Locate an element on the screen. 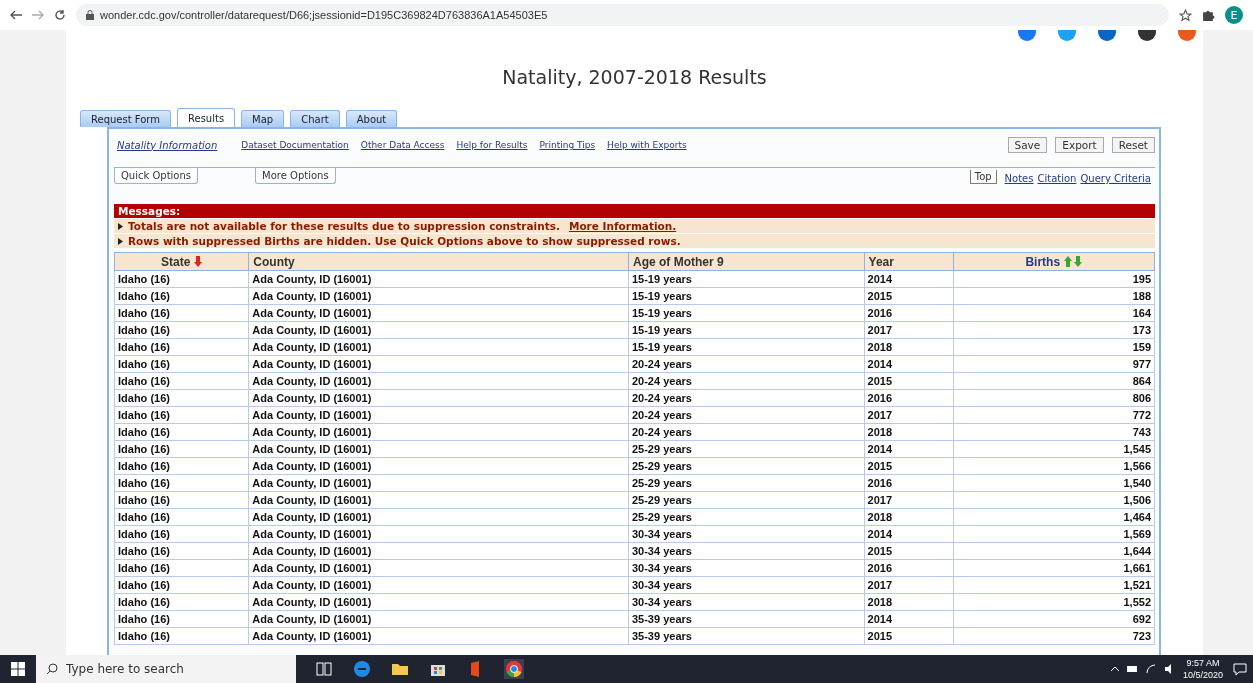 The height and width of the screenshot is (683, 1253). lock-icon is located at coordinates (90, 15).